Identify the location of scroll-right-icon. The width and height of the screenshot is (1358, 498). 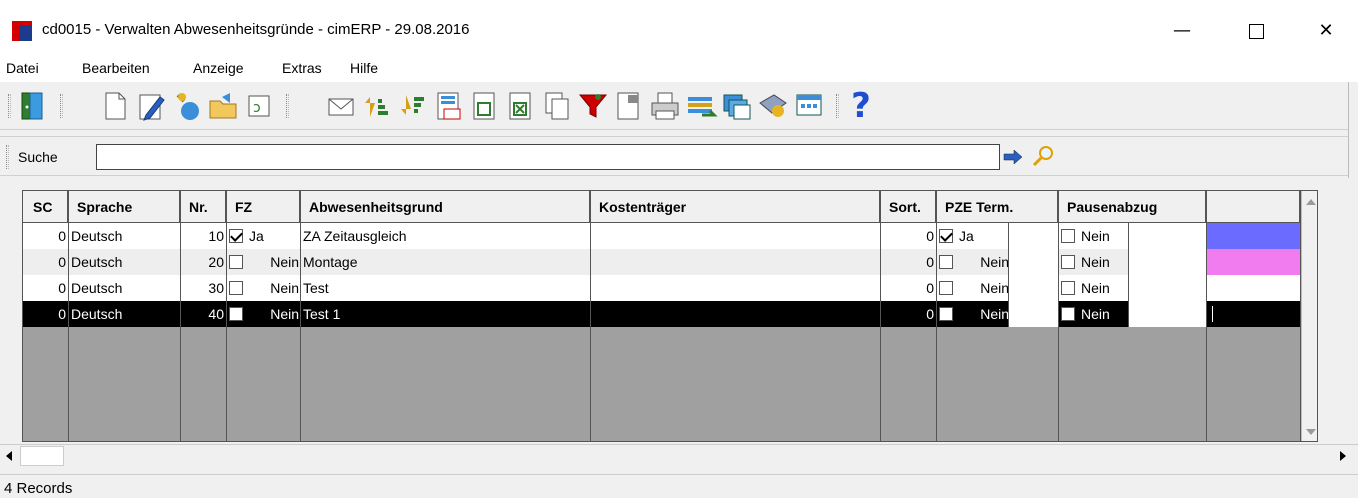
(1343, 456).